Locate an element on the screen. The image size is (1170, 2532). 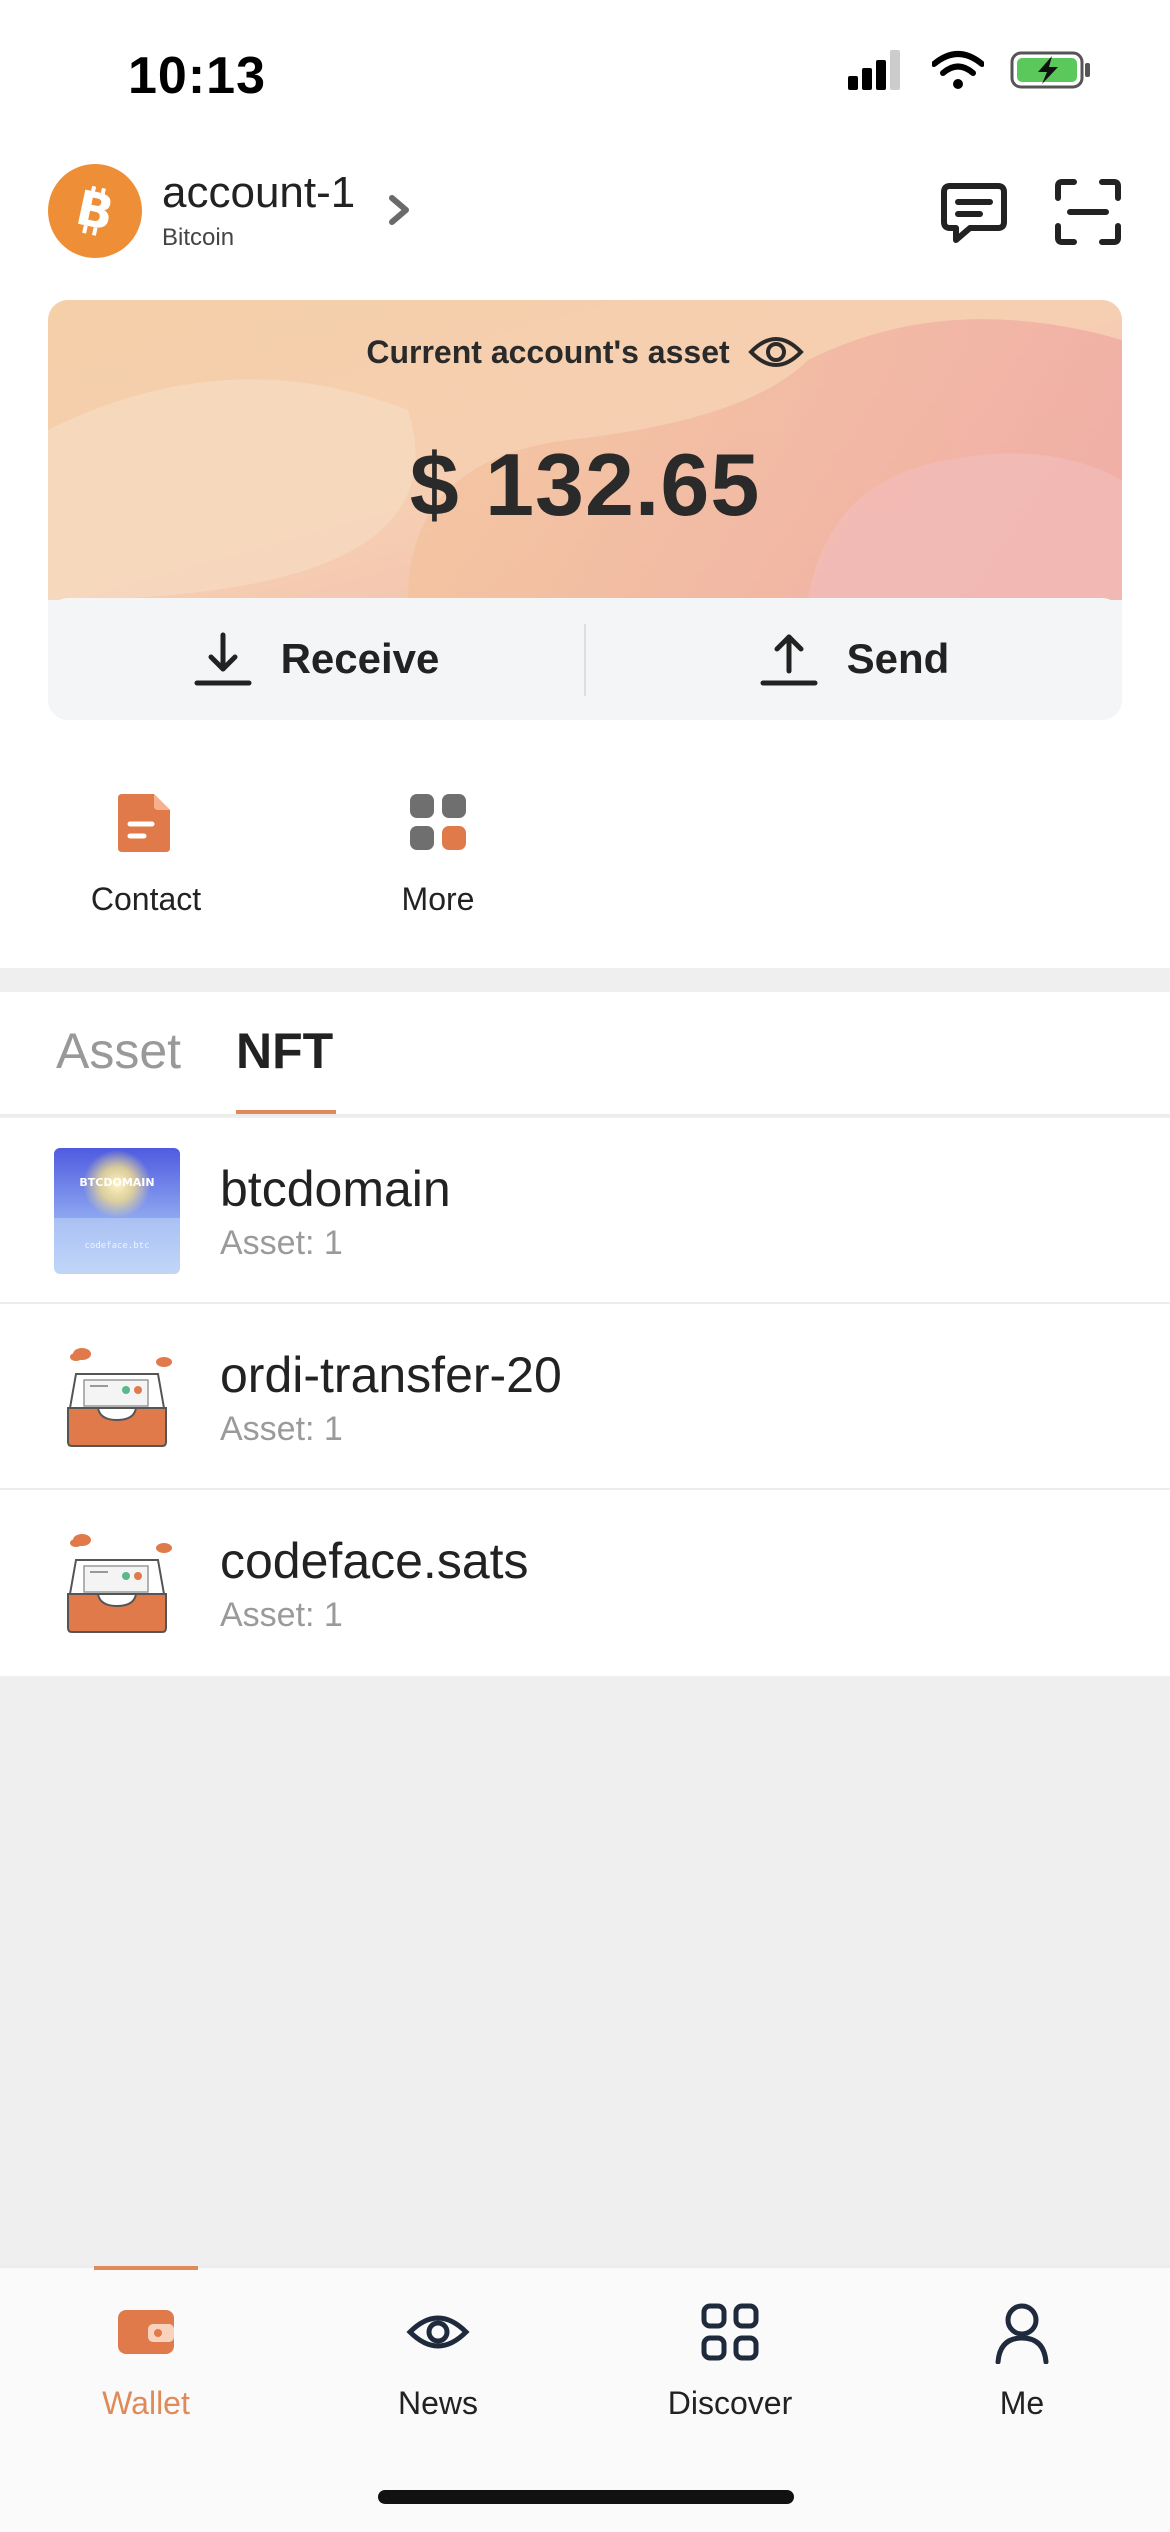
nft-name: ordi-transfer-20 is located at coordinates (391, 1375).